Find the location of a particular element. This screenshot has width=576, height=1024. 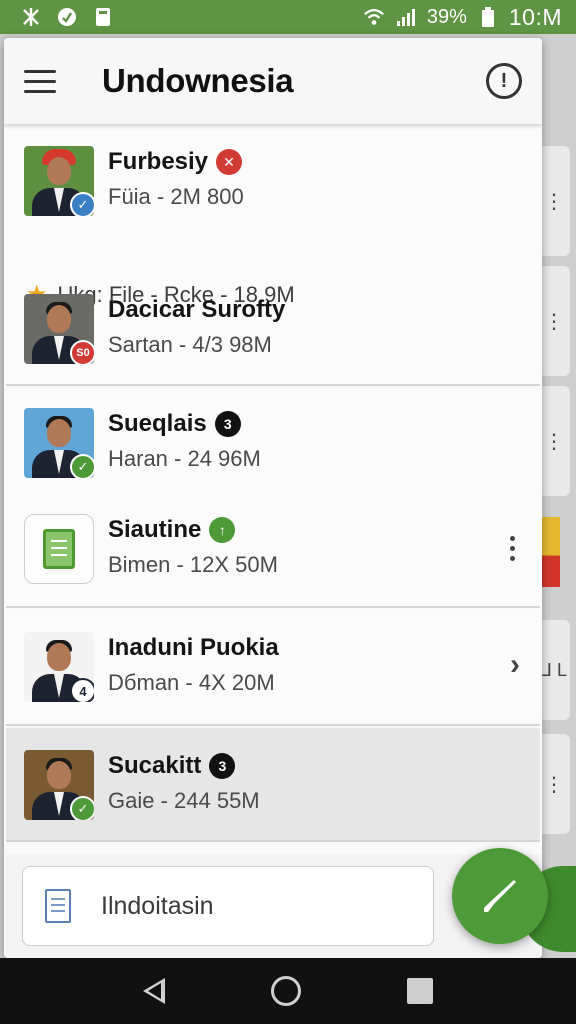

battery-percent: 39% is located at coordinates (446, 16).